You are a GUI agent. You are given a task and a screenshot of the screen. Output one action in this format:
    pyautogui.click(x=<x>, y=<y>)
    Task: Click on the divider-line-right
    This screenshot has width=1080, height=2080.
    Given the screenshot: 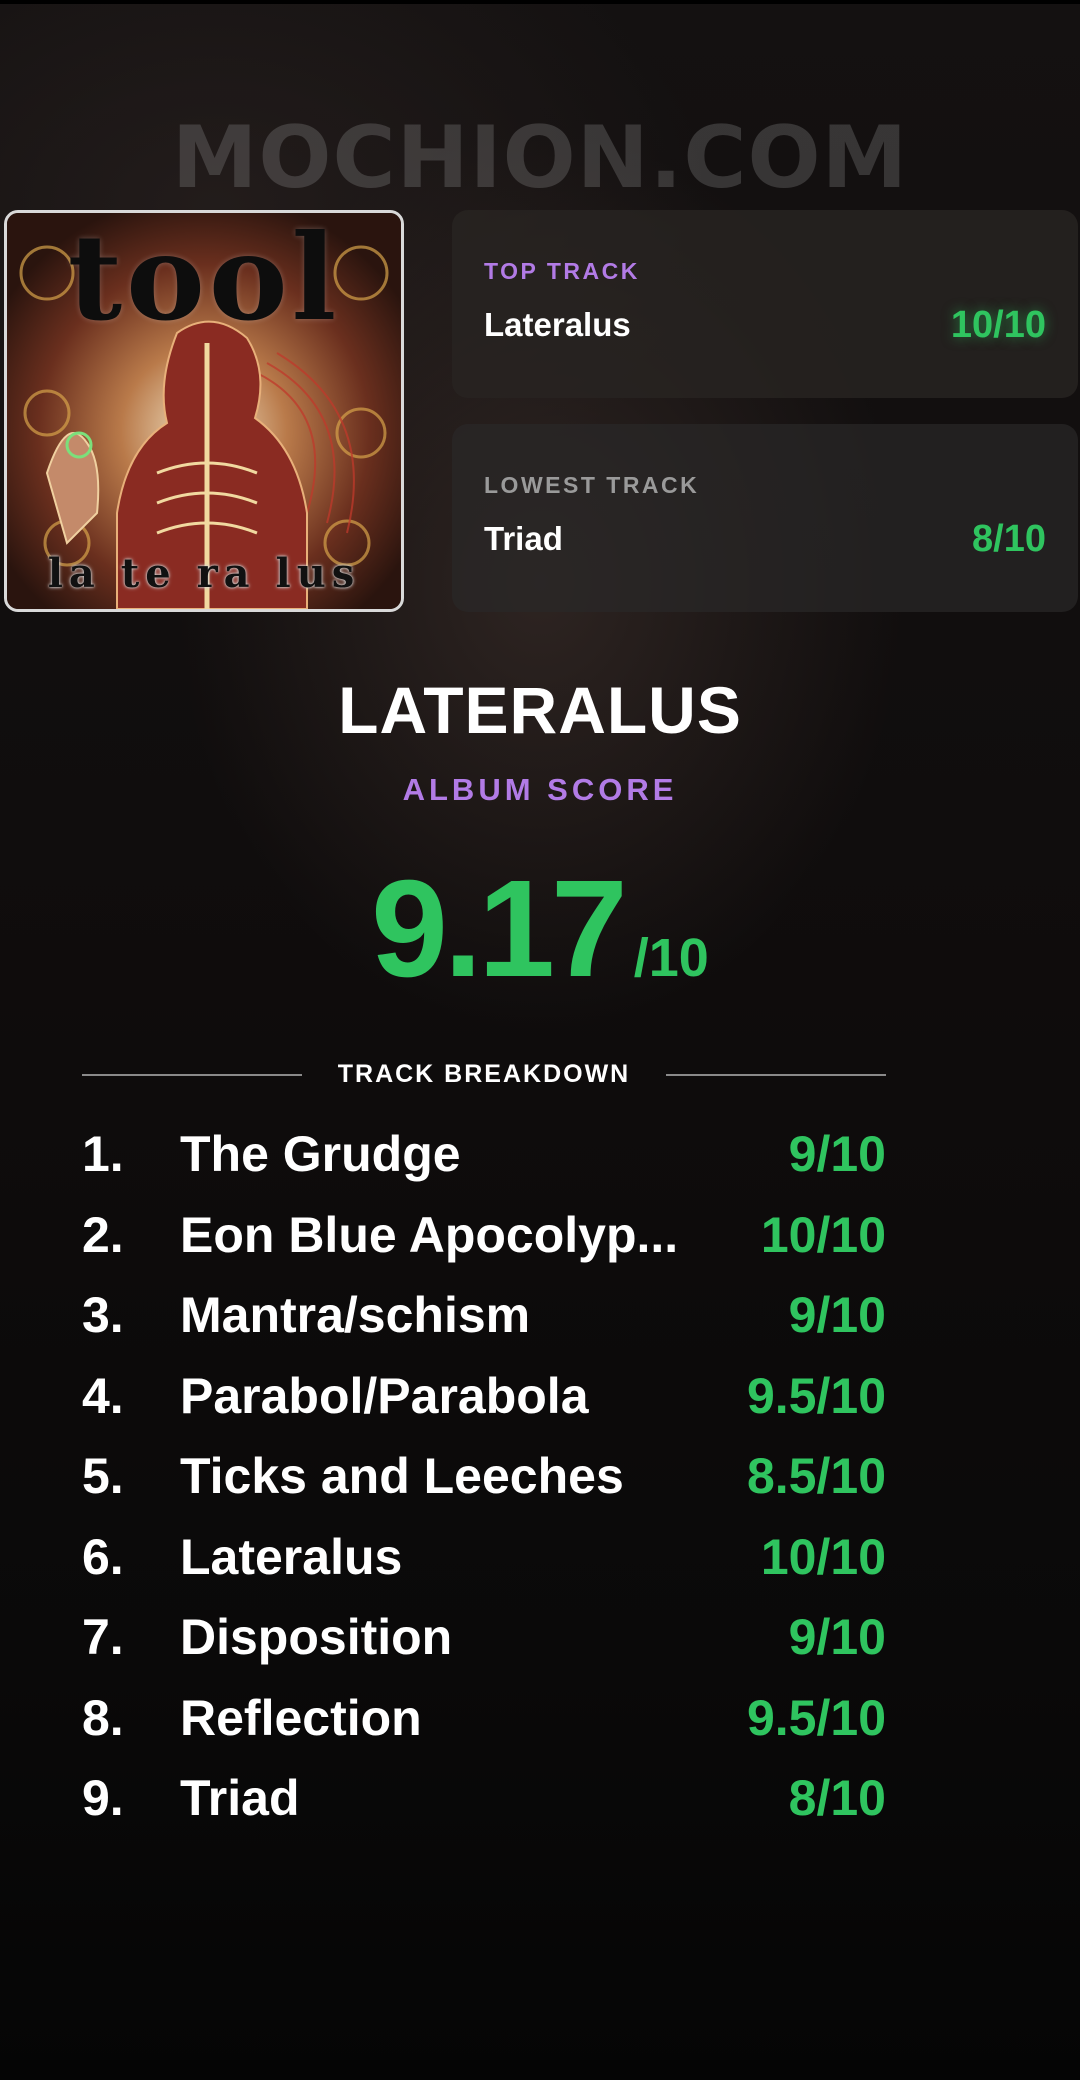 What is the action you would take?
    pyautogui.click(x=776, y=1075)
    